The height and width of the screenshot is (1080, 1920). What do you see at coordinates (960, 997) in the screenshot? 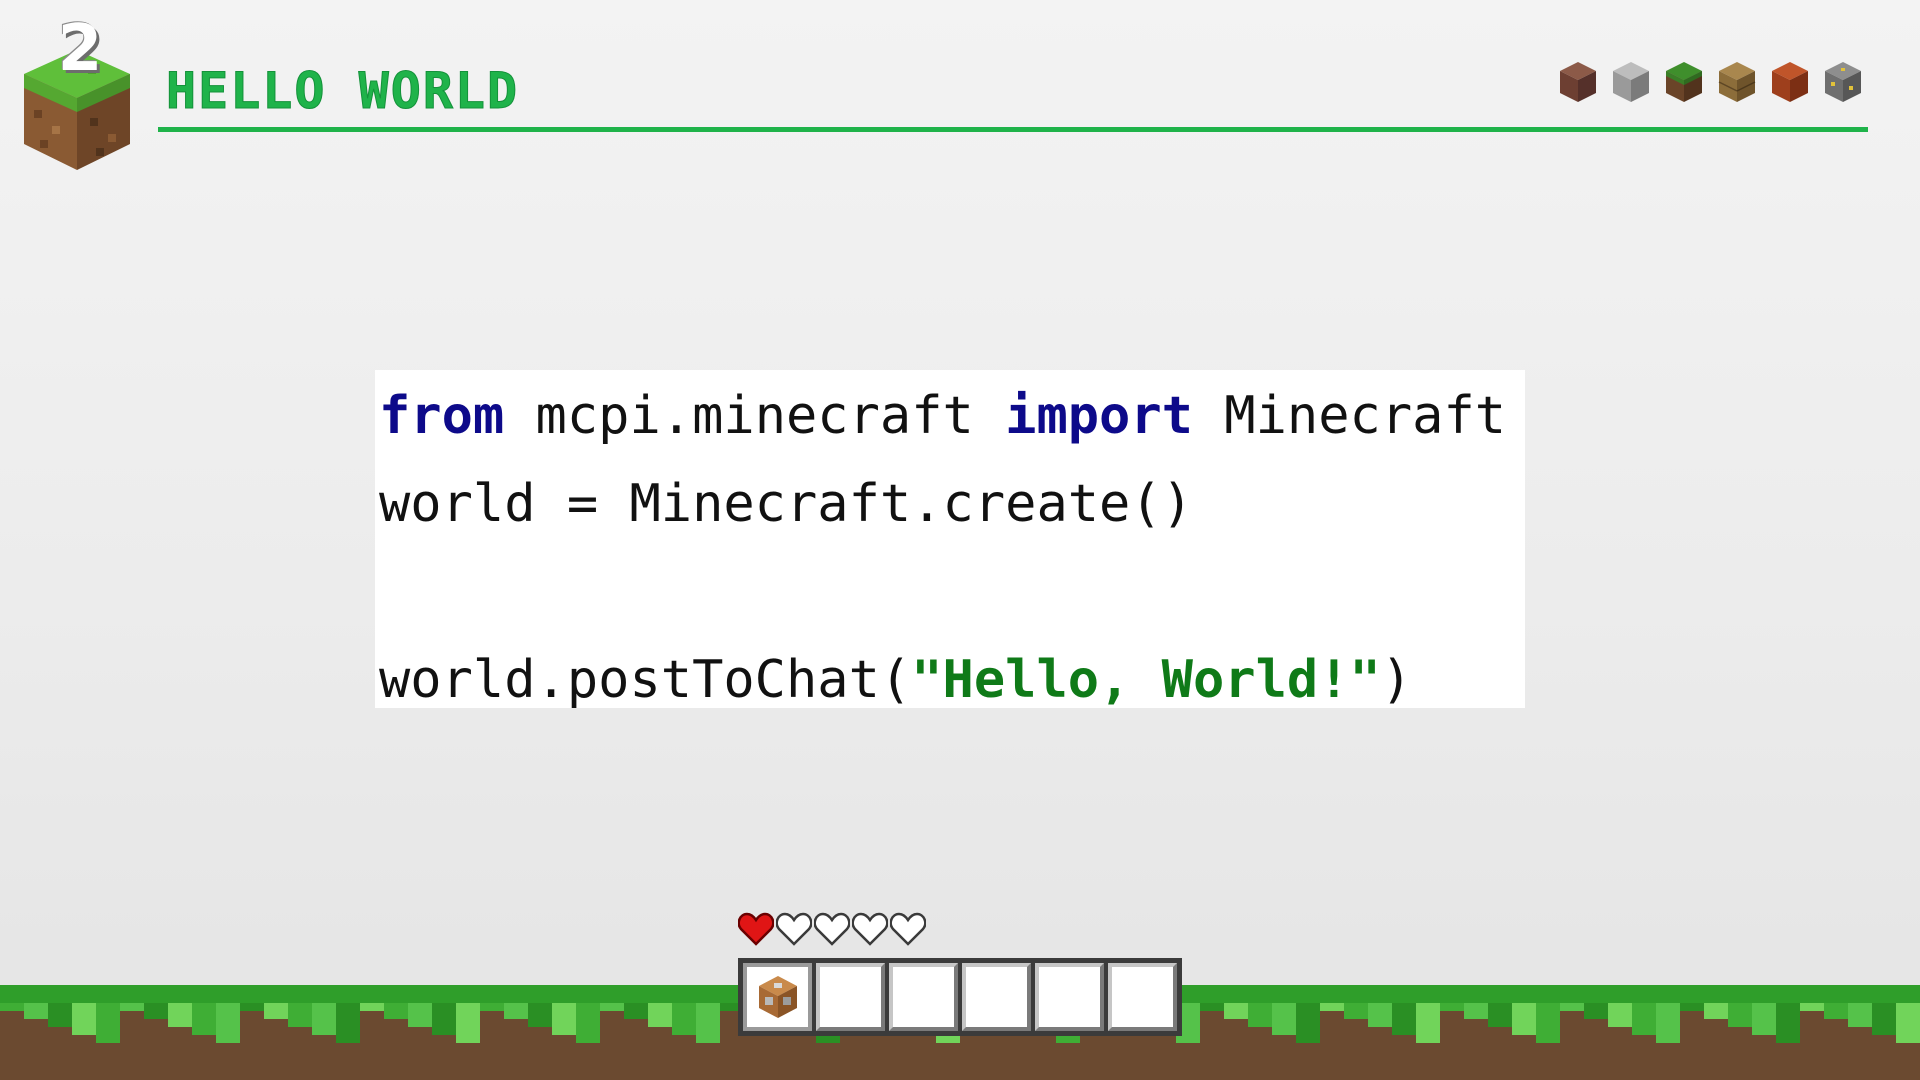
I see `hotbar` at bounding box center [960, 997].